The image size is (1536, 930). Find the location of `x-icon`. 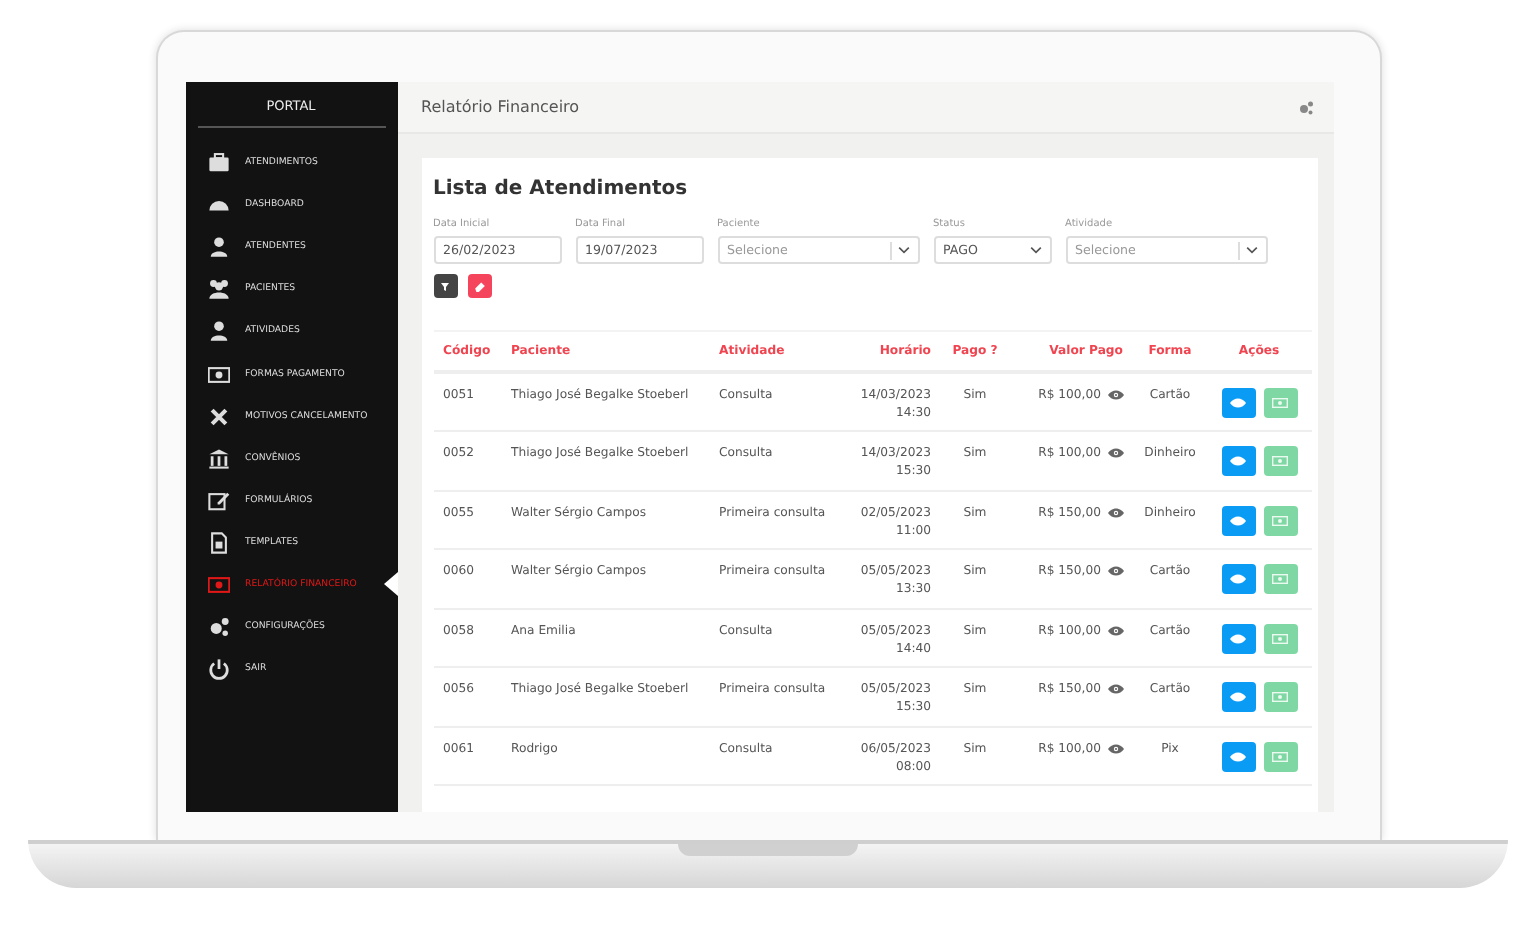

x-icon is located at coordinates (218, 416).